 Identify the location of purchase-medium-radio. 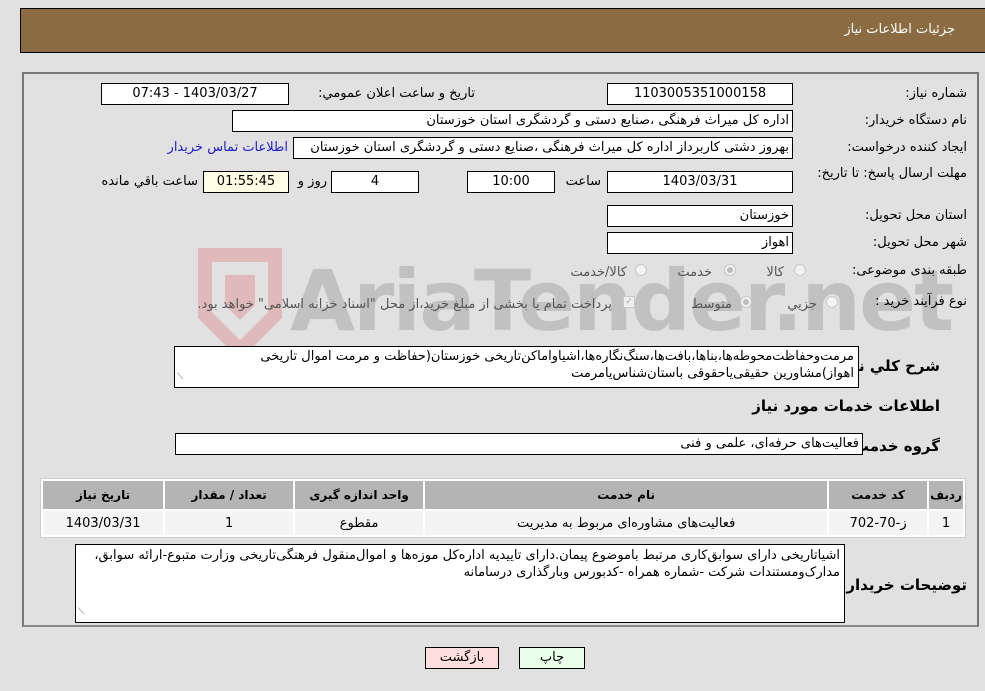
(746, 302).